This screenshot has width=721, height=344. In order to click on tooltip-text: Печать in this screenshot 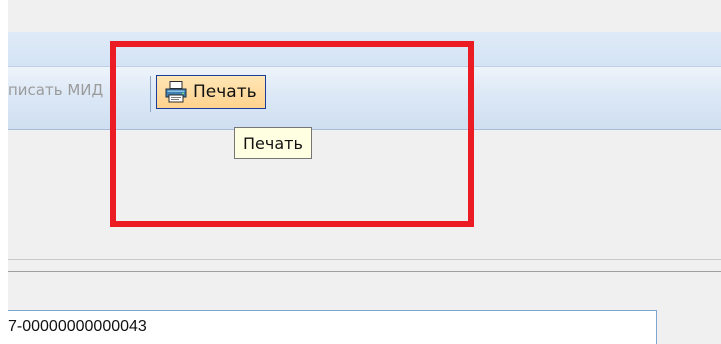, I will do `click(273, 143)`.